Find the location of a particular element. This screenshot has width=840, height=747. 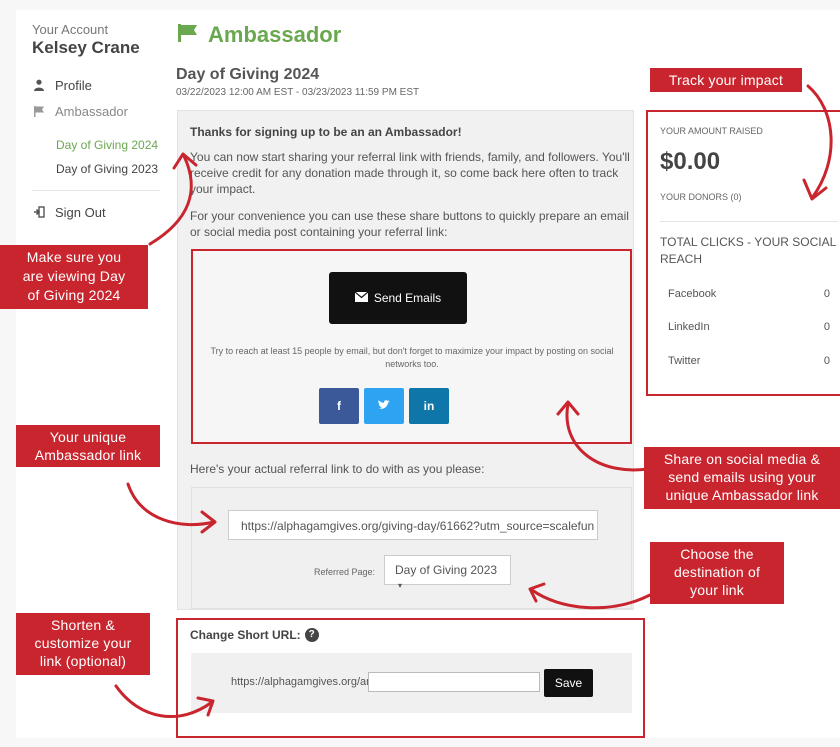

sidebar-item-profile: Profile is located at coordinates (62, 85).